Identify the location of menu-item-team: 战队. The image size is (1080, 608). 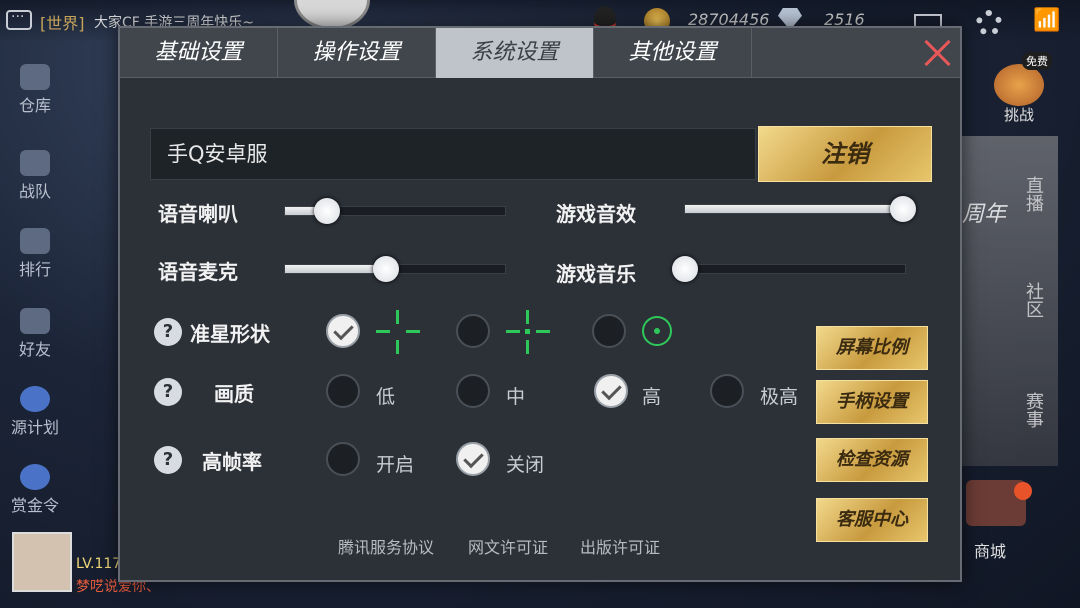
(35, 176).